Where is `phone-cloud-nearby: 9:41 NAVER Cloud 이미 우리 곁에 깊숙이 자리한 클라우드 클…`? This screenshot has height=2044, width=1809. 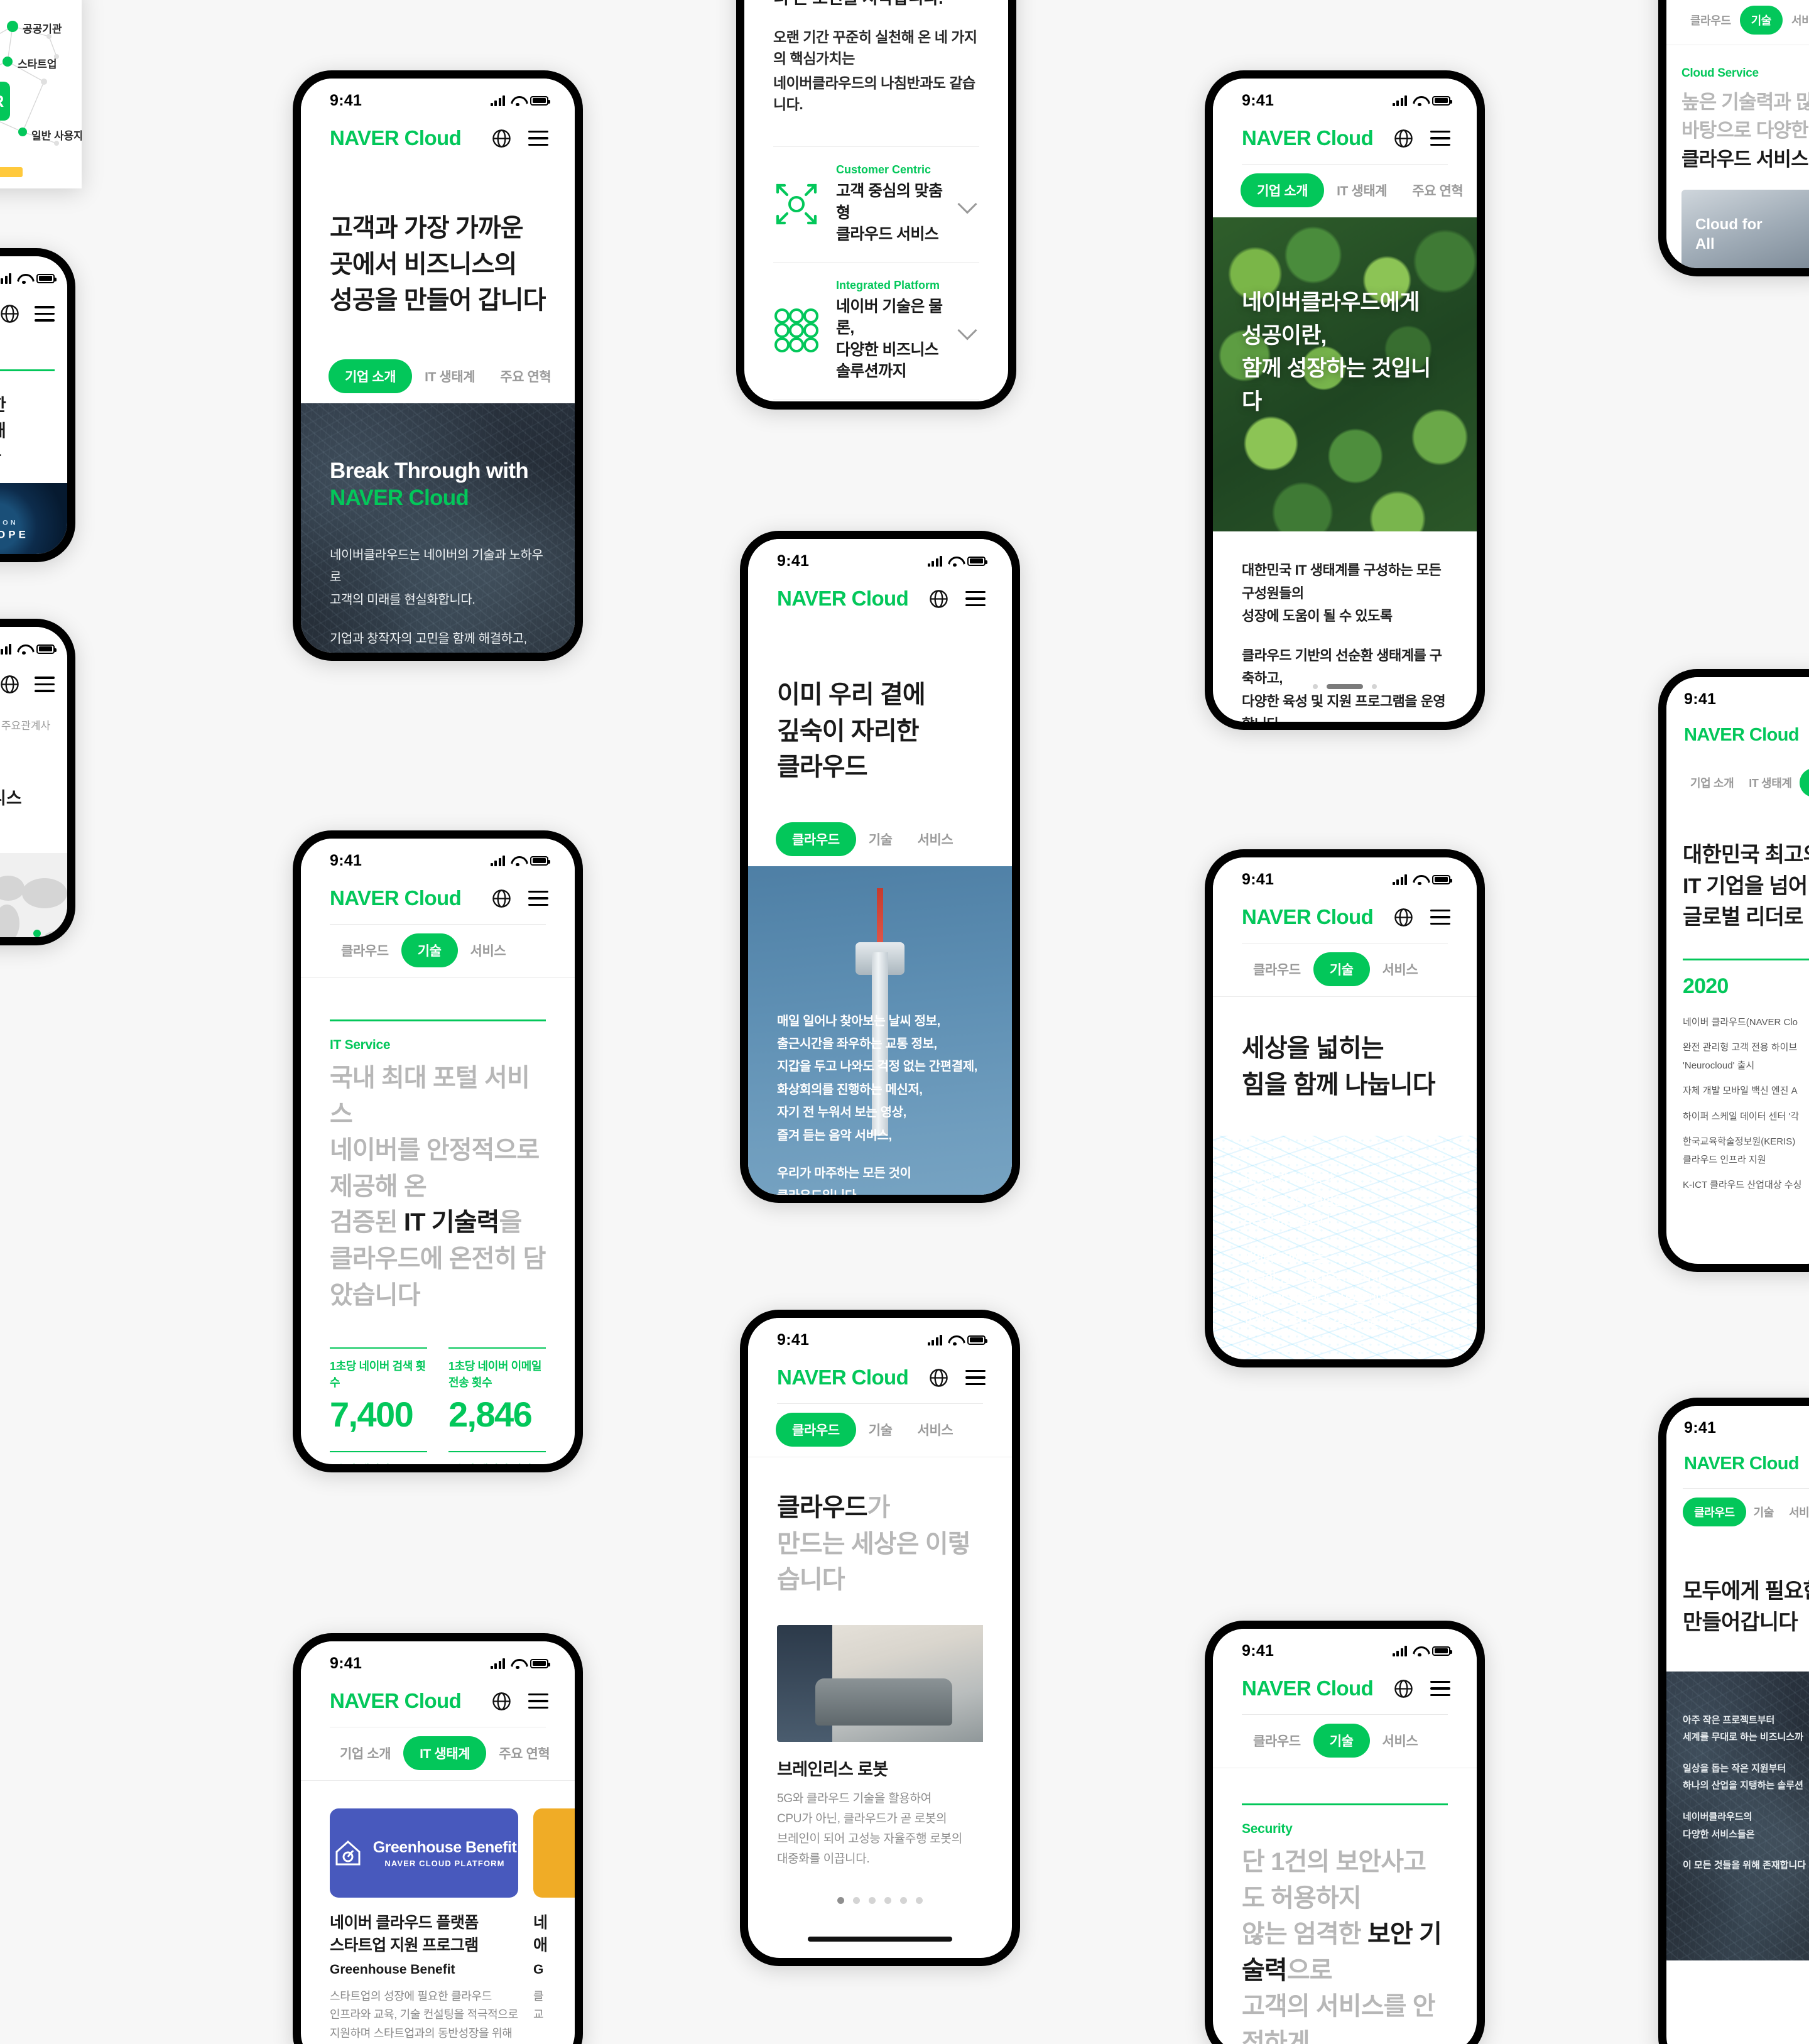 phone-cloud-nearby: 9:41 NAVER Cloud 이미 우리 곁에 깊숙이 자리한 클라우드 클… is located at coordinates (880, 867).